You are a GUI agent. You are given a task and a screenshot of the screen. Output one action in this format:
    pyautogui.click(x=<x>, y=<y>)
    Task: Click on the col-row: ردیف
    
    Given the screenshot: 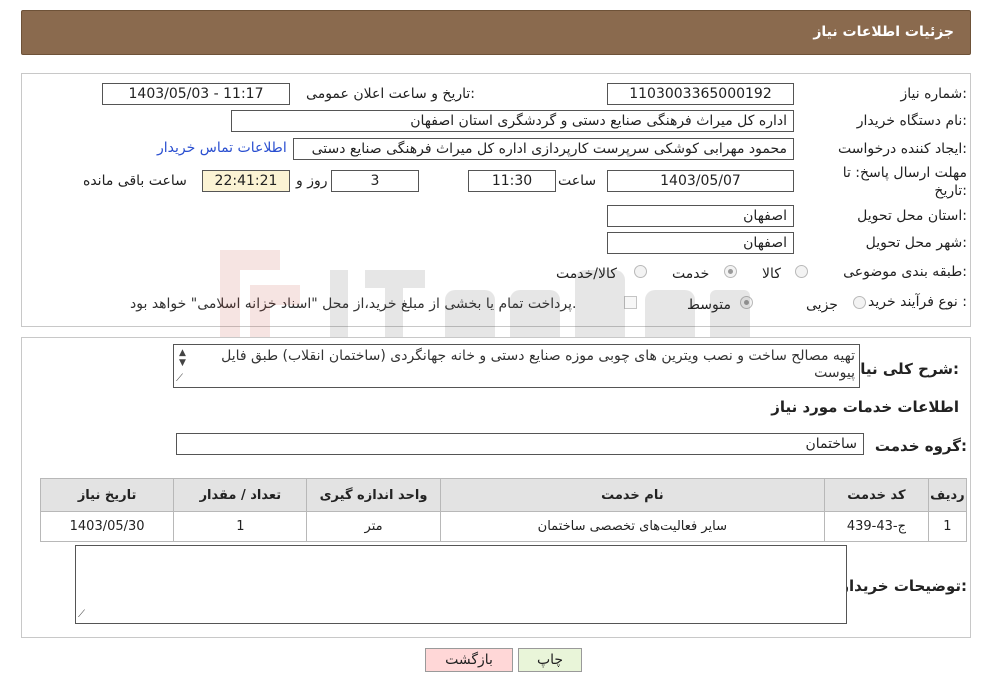 What is the action you would take?
    pyautogui.click(x=947, y=495)
    